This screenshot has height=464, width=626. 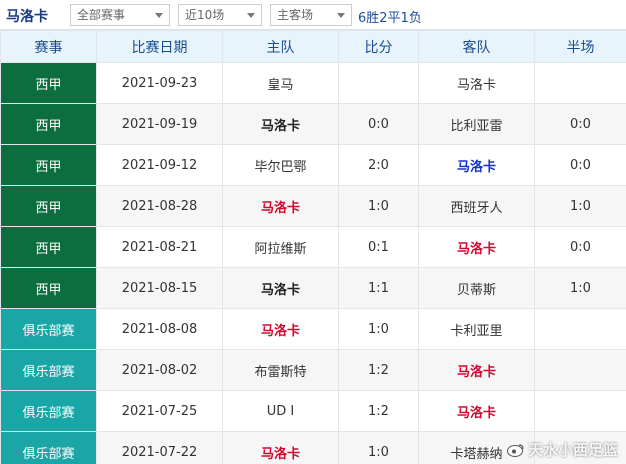 I want to click on home-team-name: 皇马, so click(x=280, y=83).